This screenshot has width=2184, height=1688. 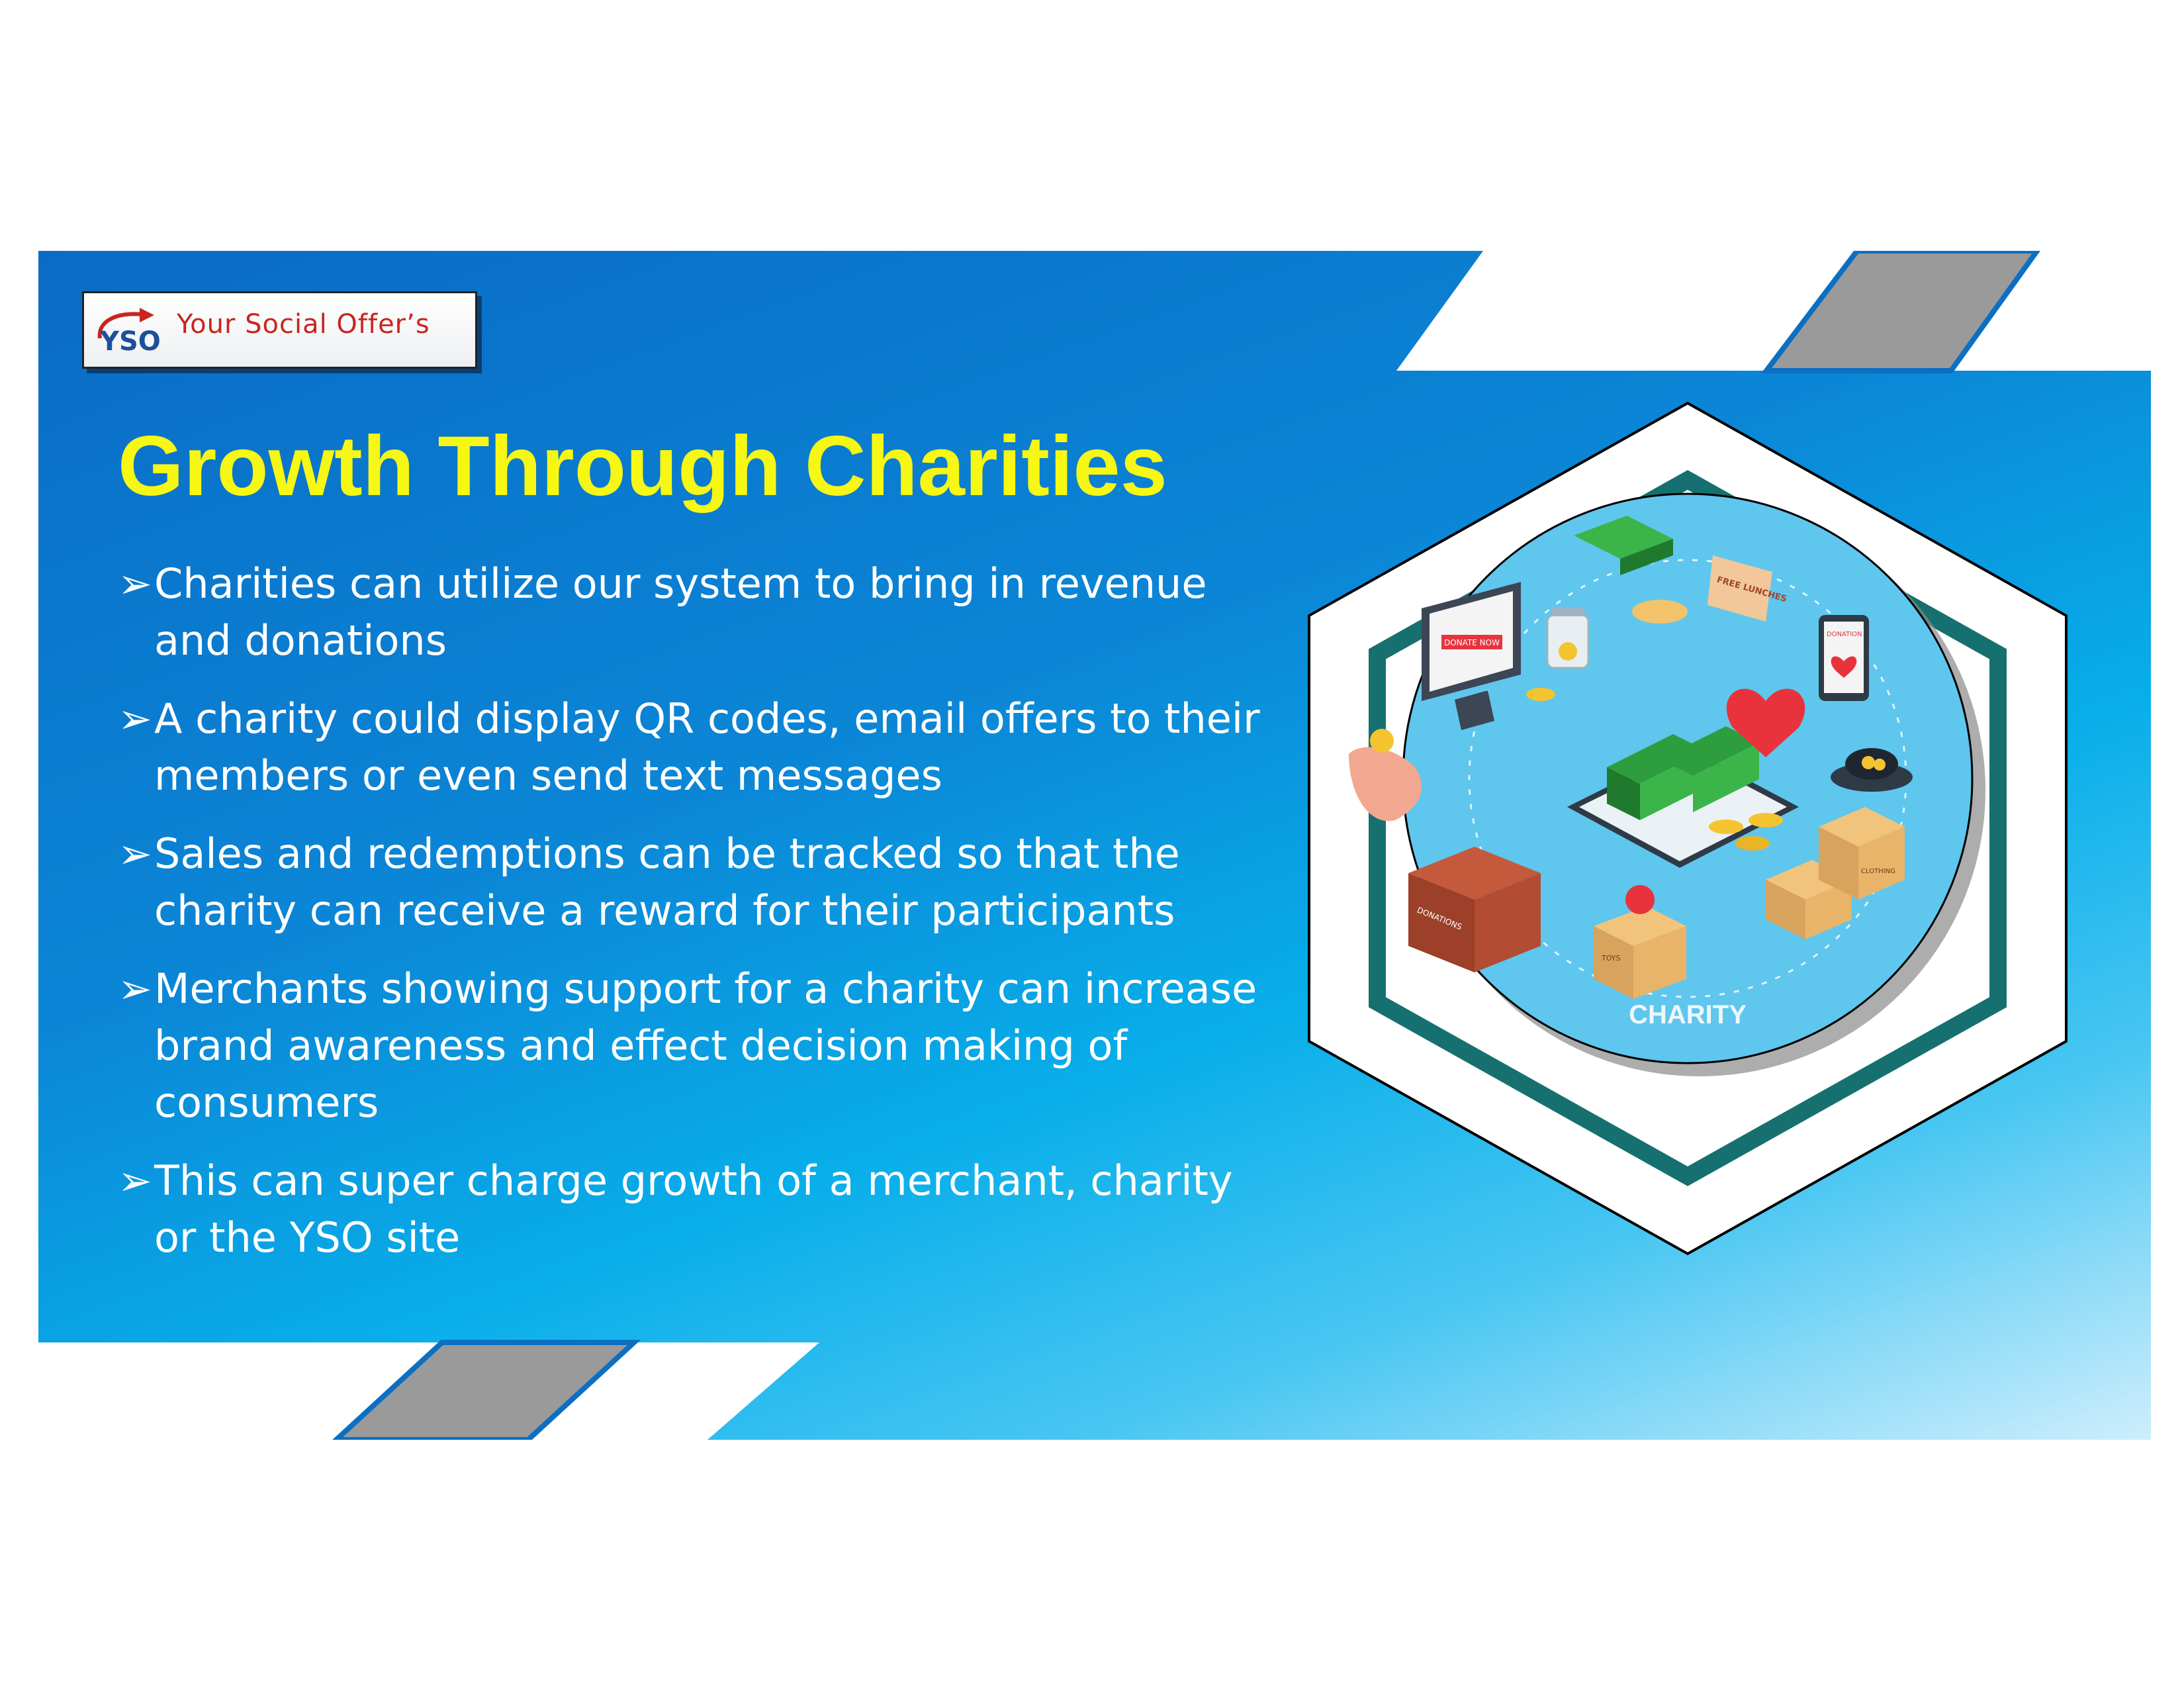 I want to click on top-white-band, so click(x=1773, y=311).